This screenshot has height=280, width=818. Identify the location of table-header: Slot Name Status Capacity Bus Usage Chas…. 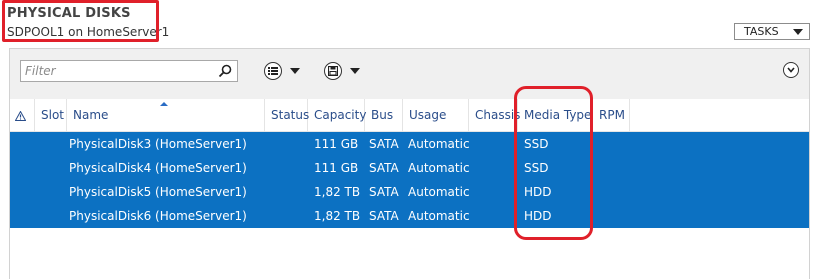
(409, 115).